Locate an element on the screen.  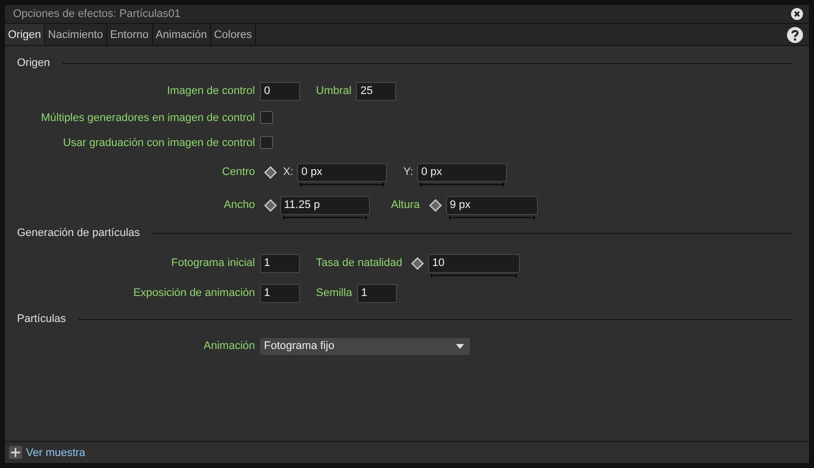
value-field: 25 is located at coordinates (376, 91).